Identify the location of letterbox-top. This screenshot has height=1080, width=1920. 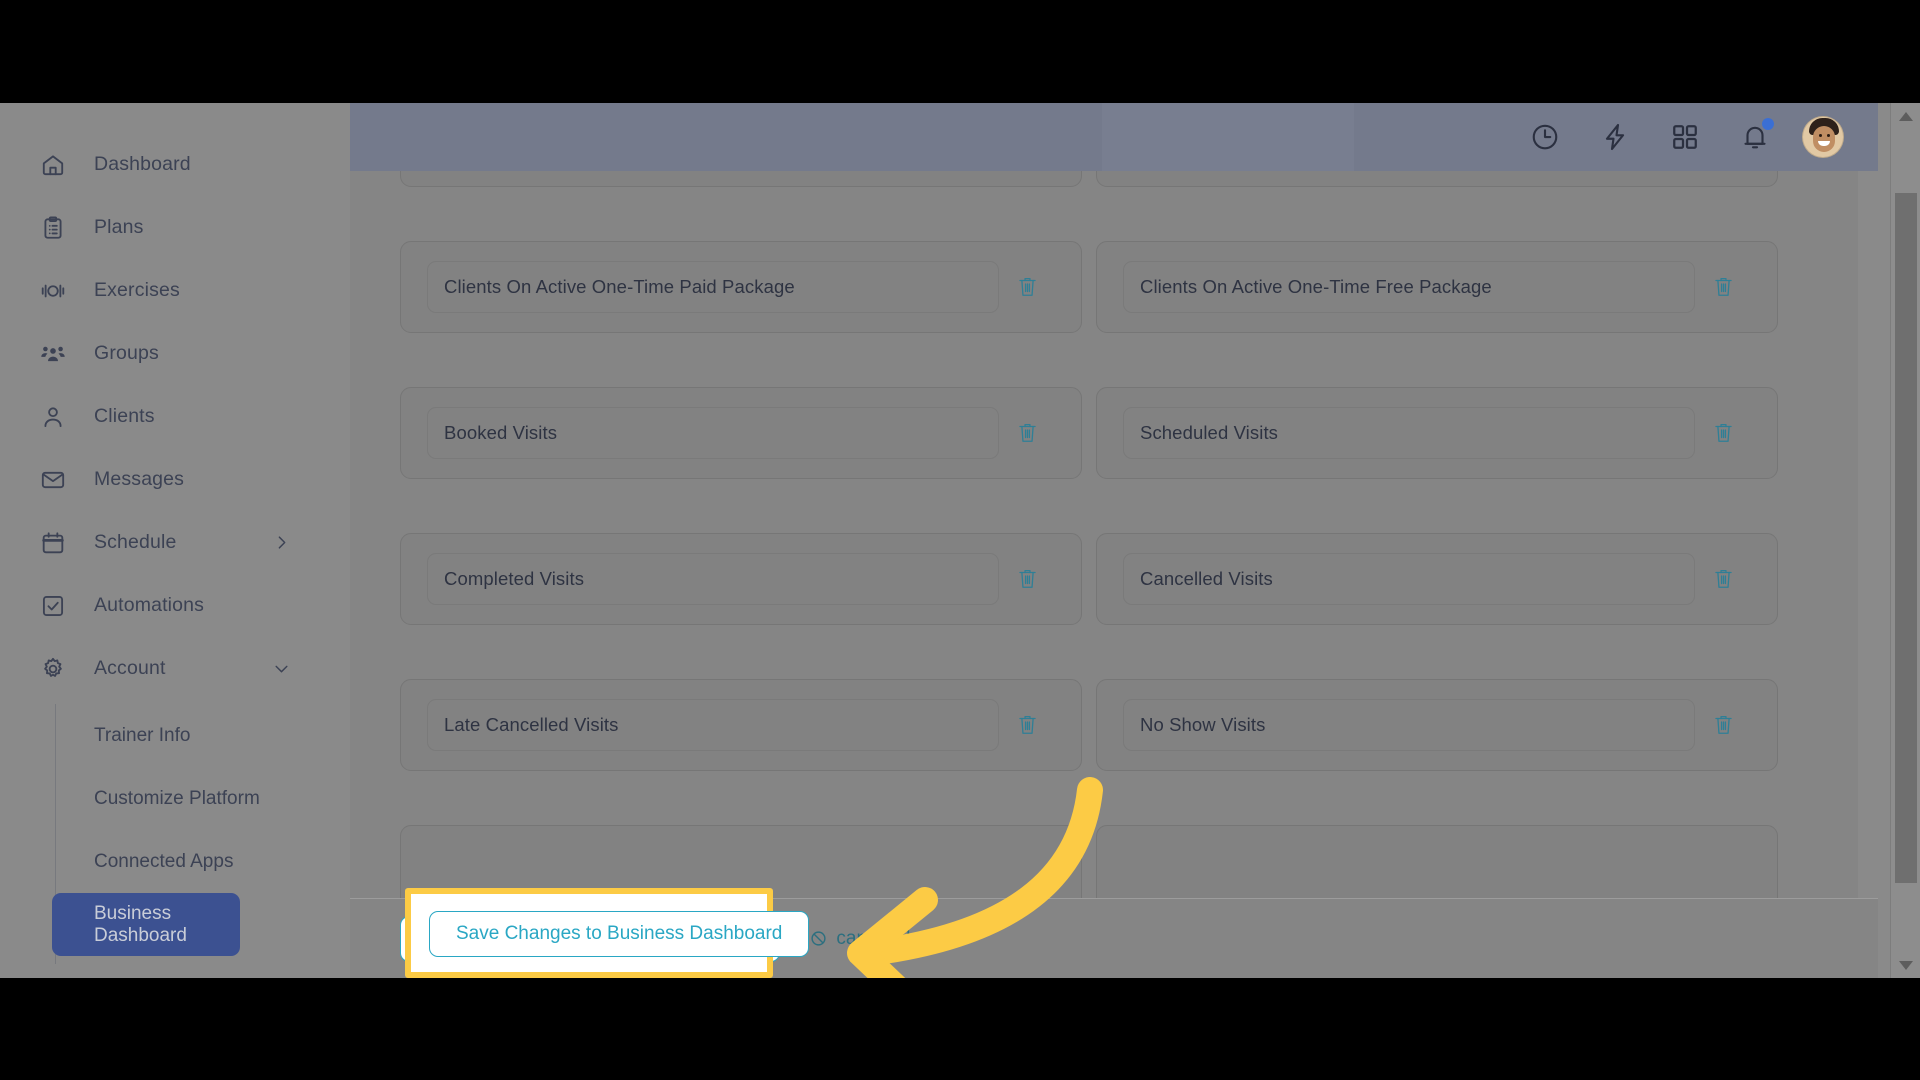
(960, 51).